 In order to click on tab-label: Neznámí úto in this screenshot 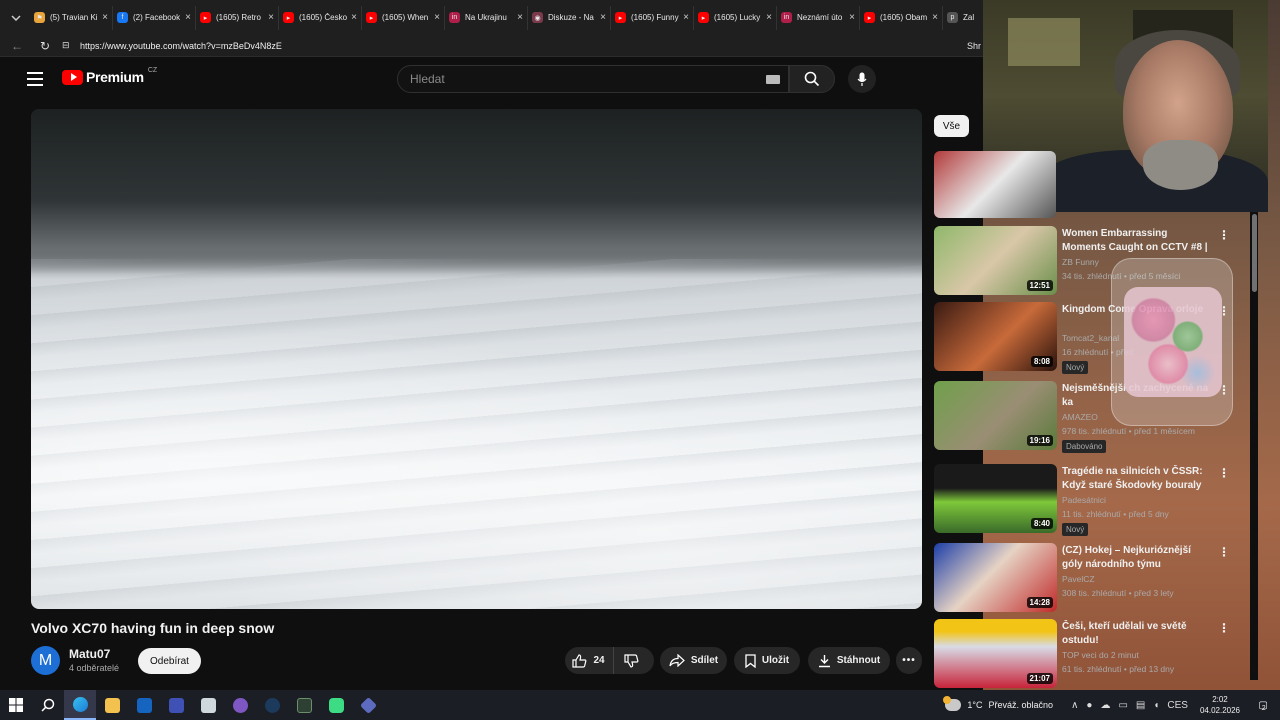, I will do `click(820, 17)`.